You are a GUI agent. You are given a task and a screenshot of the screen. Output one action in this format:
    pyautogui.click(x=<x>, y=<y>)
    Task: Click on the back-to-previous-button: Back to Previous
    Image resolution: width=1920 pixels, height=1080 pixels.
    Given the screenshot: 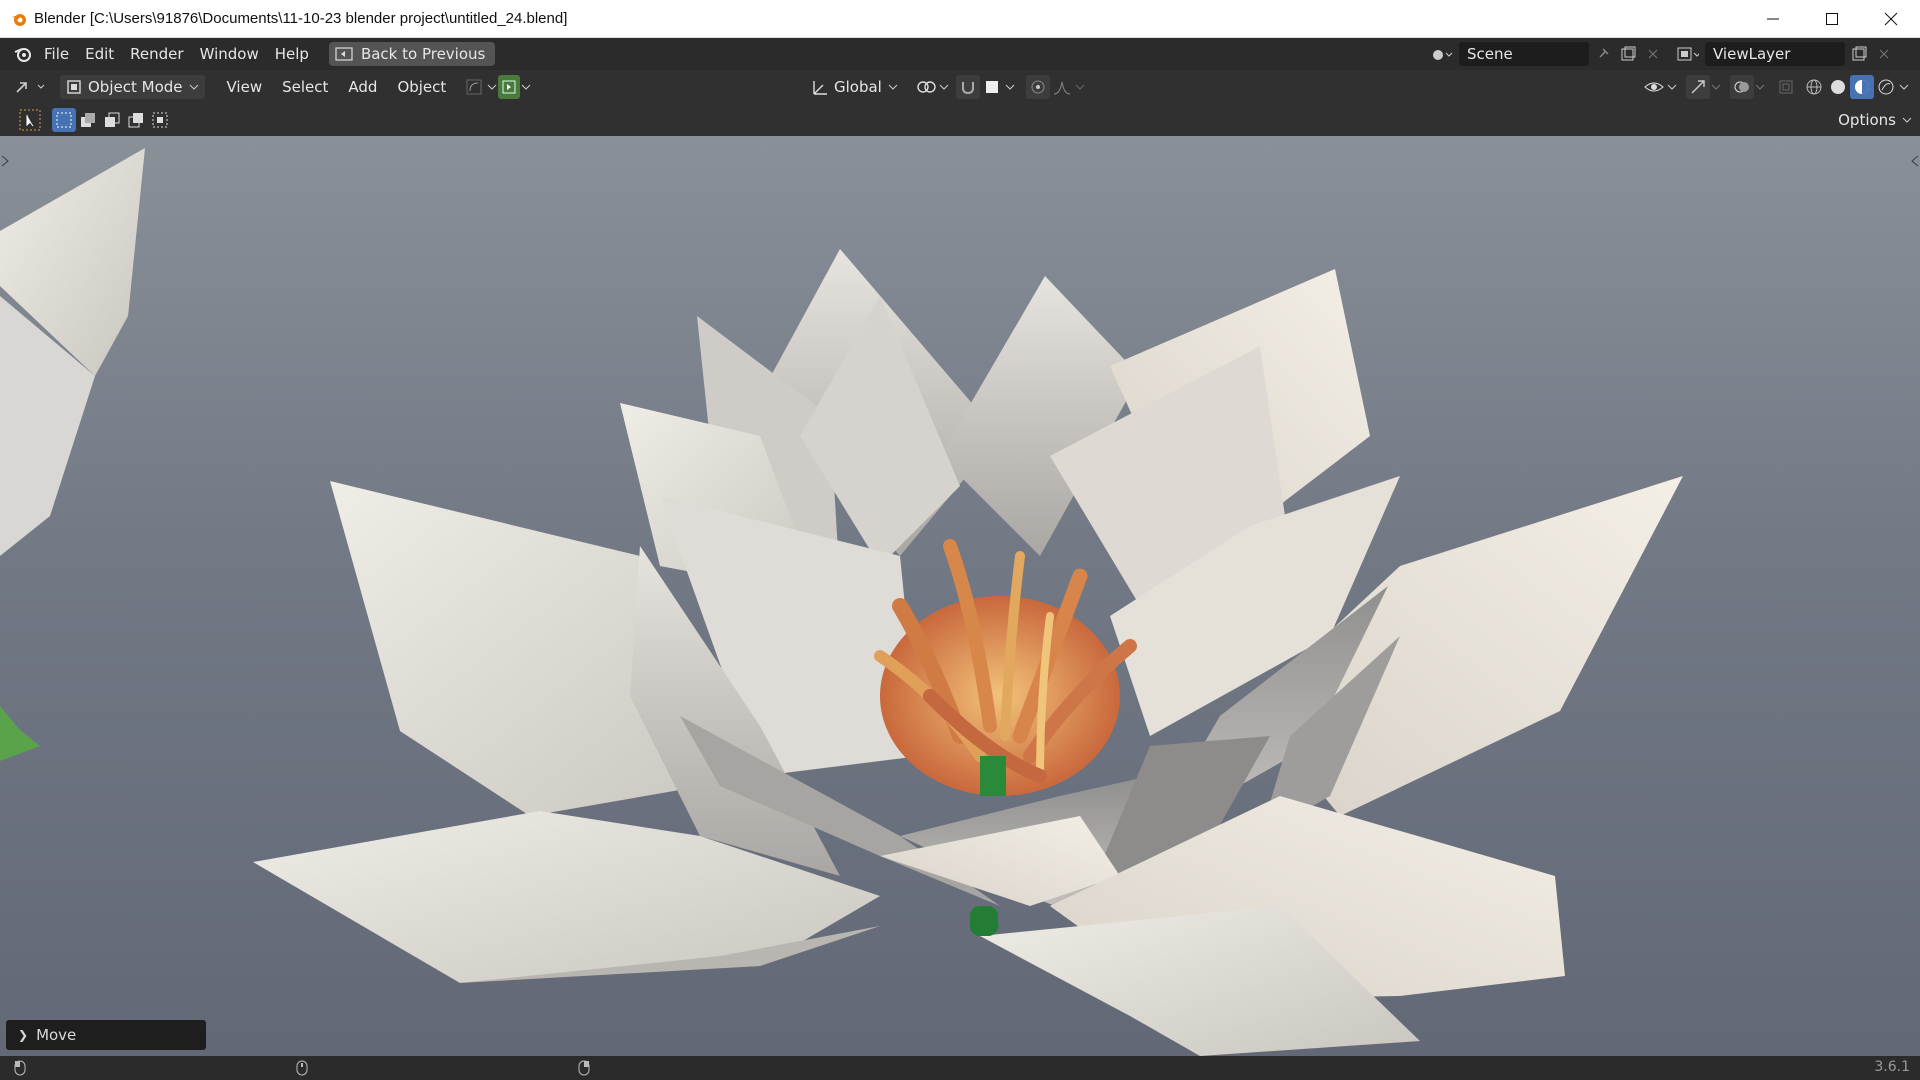 What is the action you would take?
    pyautogui.click(x=412, y=54)
    